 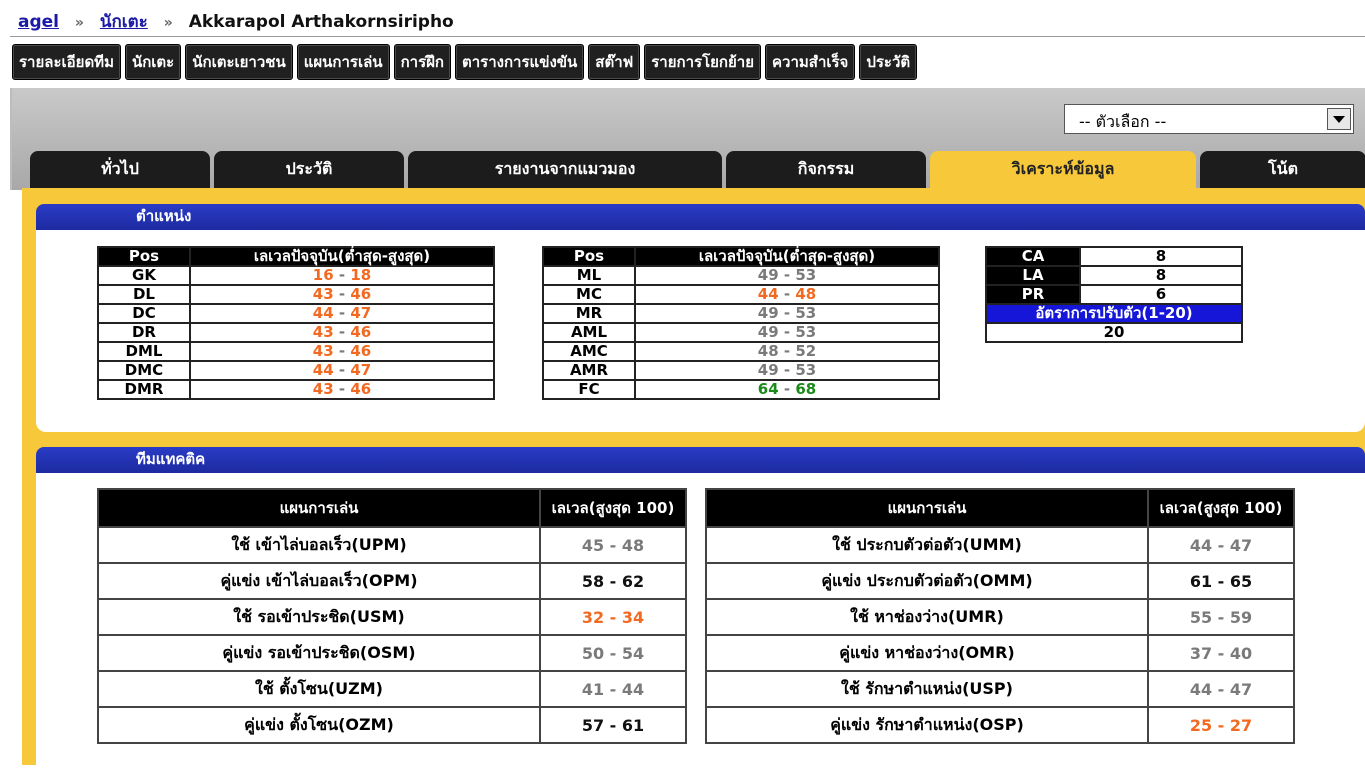 I want to click on tactic-level: 45 - 48, so click(x=613, y=545).